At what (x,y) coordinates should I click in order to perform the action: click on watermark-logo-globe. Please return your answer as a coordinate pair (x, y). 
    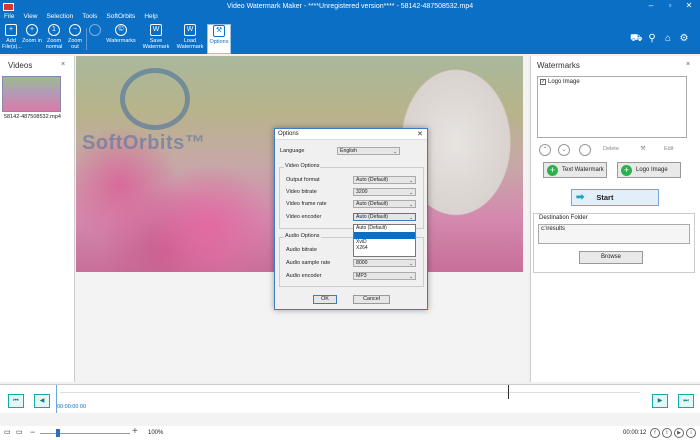
    Looking at the image, I should click on (155, 99).